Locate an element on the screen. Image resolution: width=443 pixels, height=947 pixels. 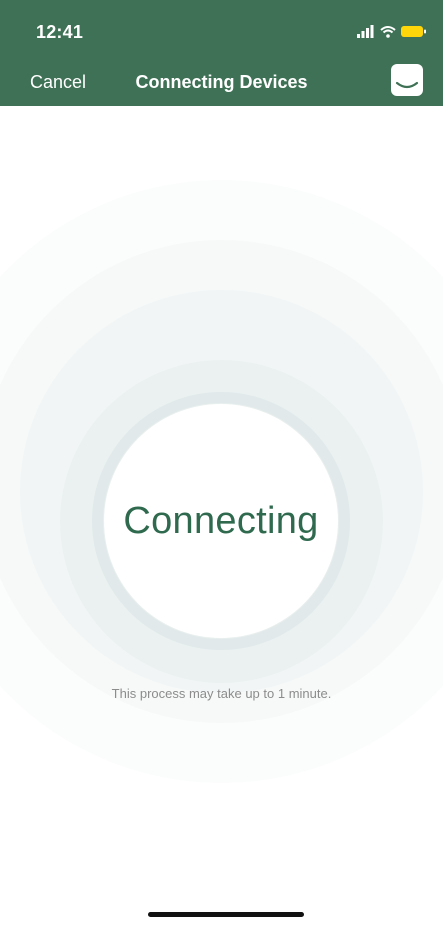
status-icons is located at coordinates (391, 31).